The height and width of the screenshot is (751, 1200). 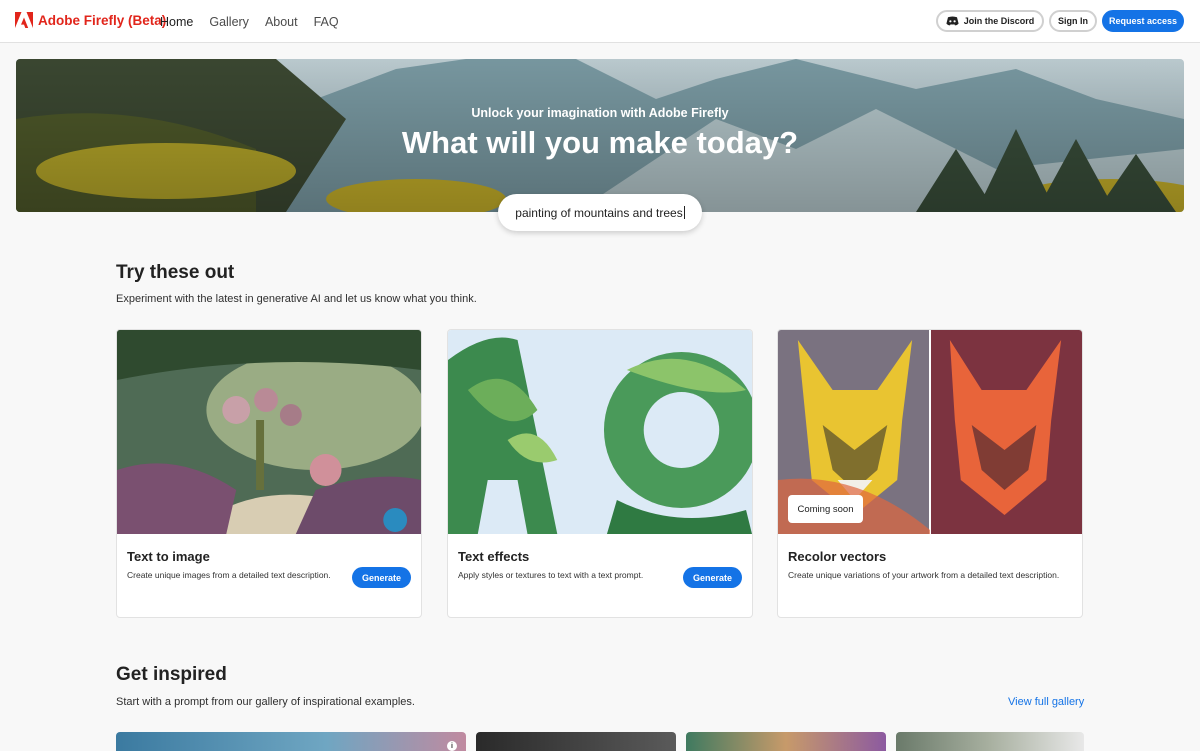 What do you see at coordinates (452, 746) in the screenshot?
I see `info-icon: i` at bounding box center [452, 746].